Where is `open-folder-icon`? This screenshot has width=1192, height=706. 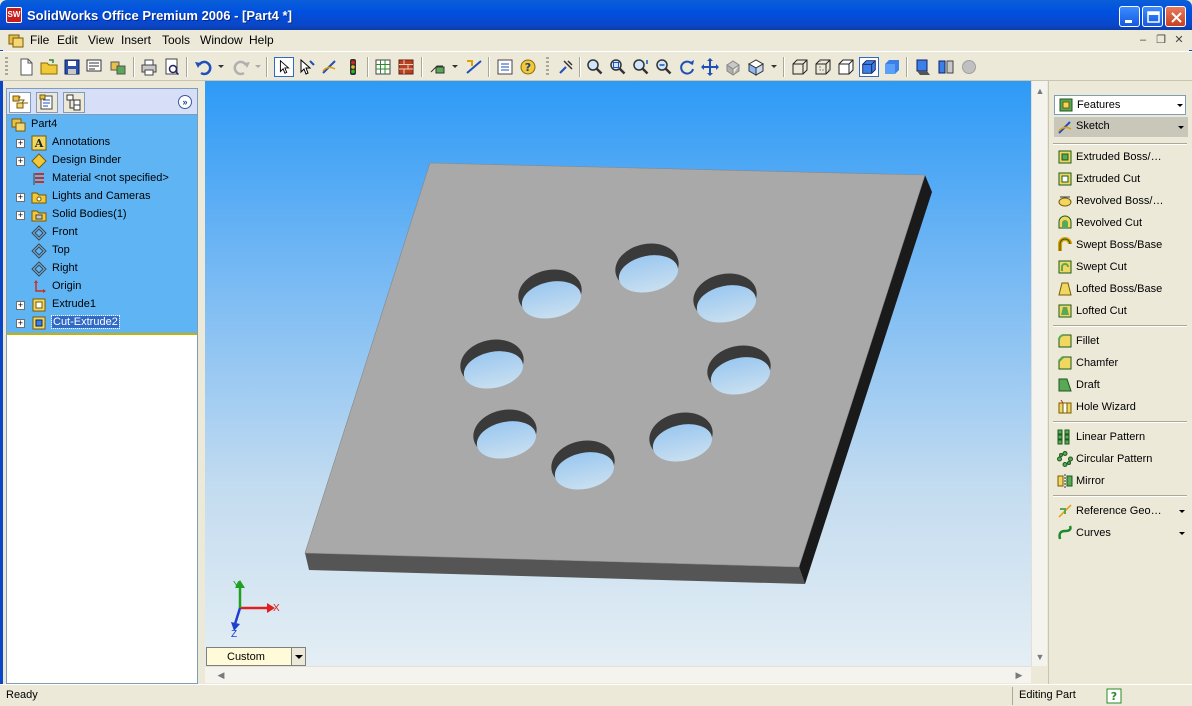 open-folder-icon is located at coordinates (49, 67).